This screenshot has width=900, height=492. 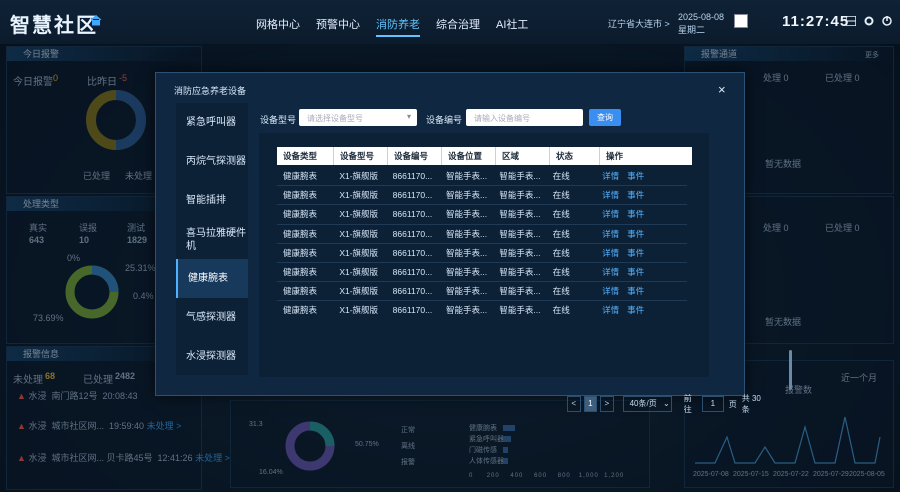 I want to click on category-smoke-detector: 气感探测器, so click(x=212, y=317).